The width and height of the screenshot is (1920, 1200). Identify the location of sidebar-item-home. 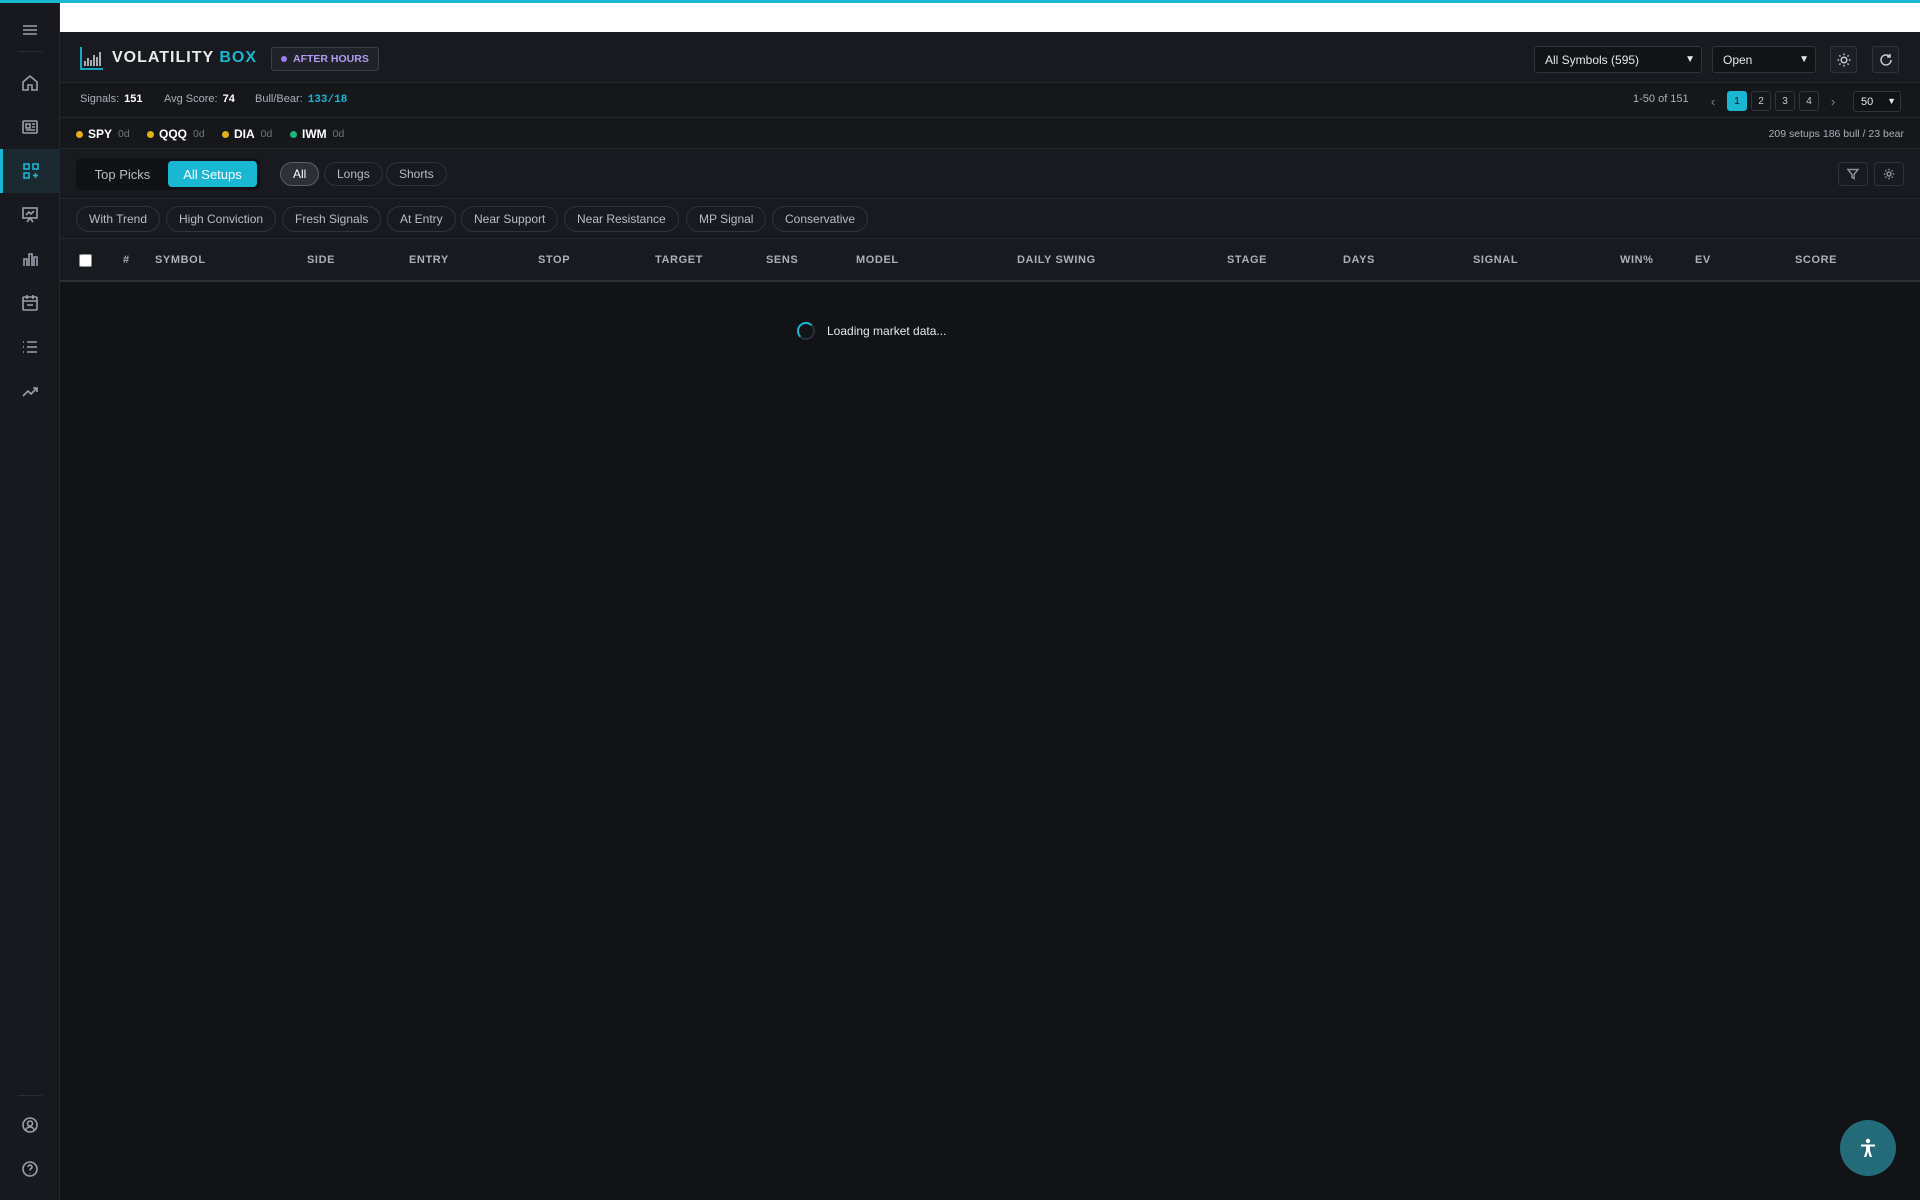
(29, 83).